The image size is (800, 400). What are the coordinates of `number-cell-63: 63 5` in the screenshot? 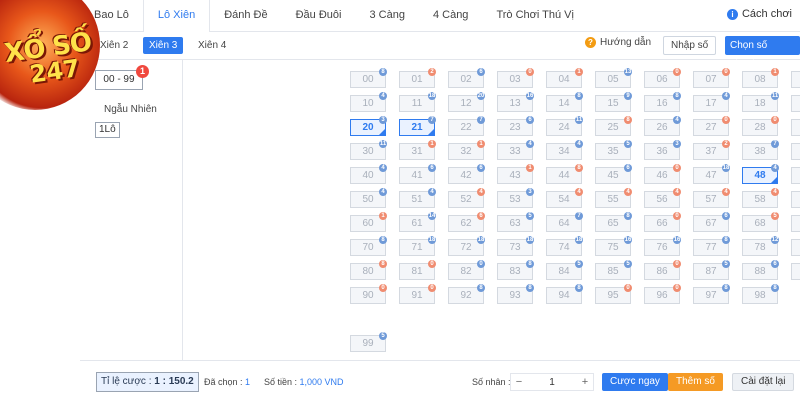 It's located at (515, 222).